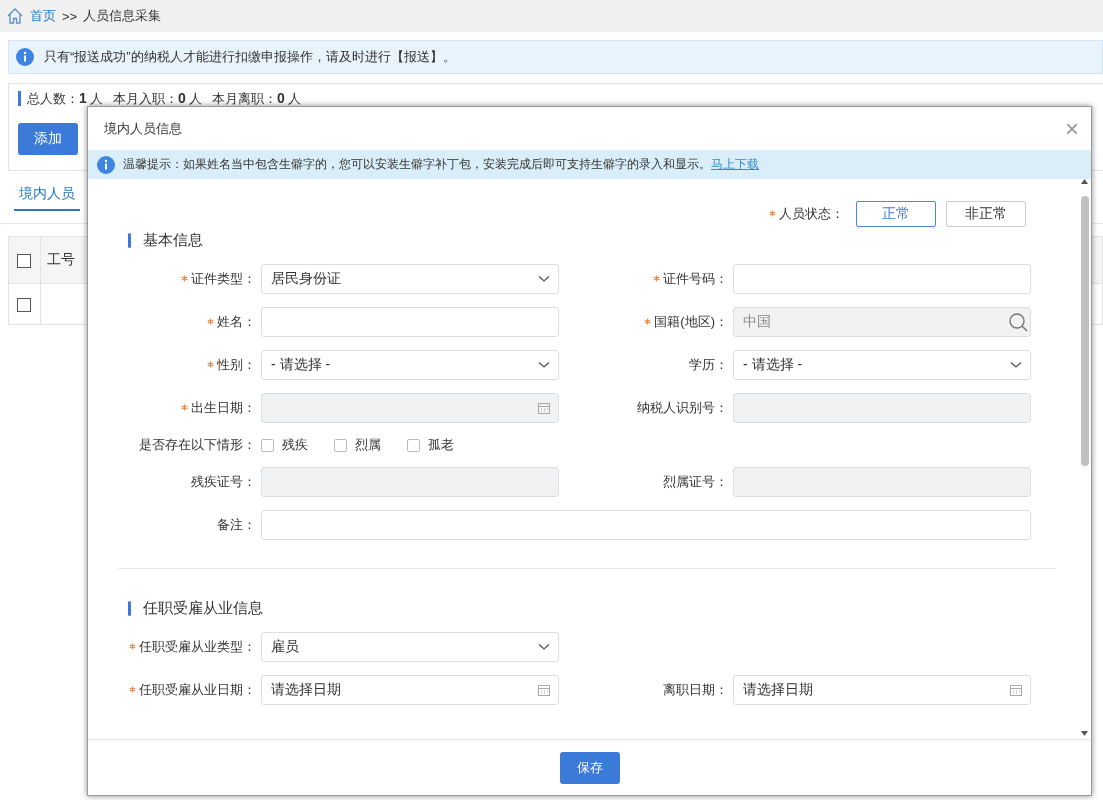 The width and height of the screenshot is (1103, 800). I want to click on checkbox: 残疾, so click(284, 445).